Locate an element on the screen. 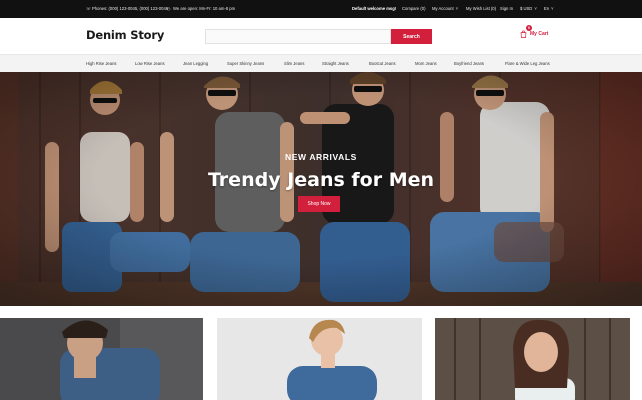 The height and width of the screenshot is (400, 642). search-input is located at coordinates (298, 36).